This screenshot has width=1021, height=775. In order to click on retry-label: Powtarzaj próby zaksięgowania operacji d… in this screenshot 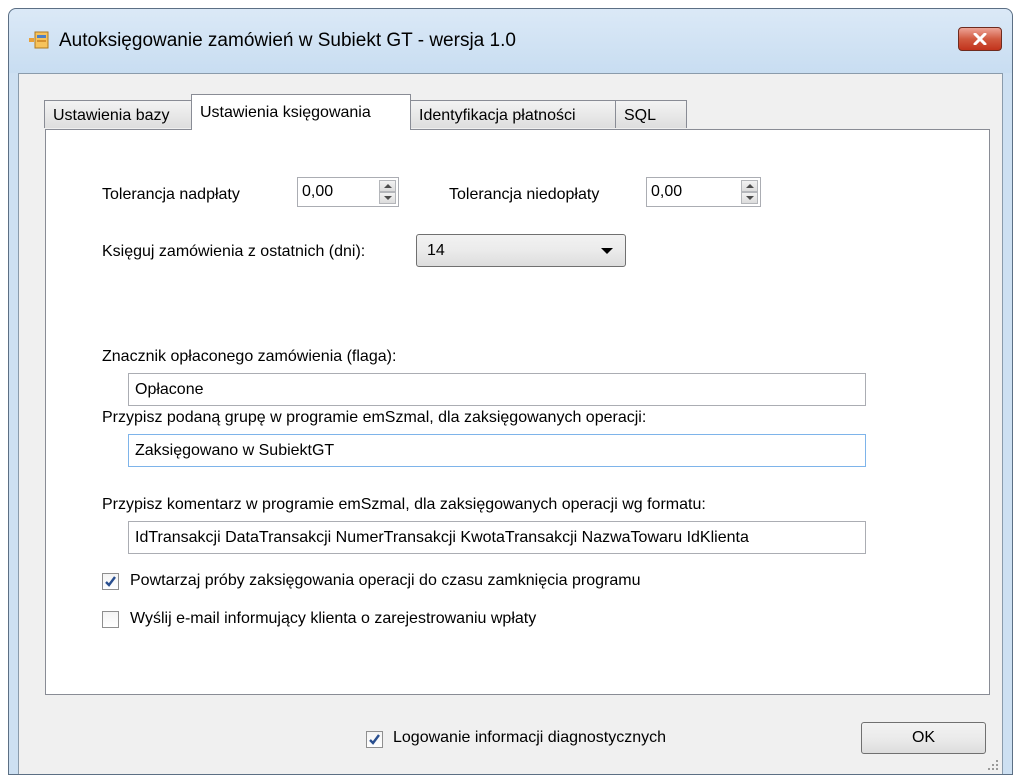, I will do `click(385, 580)`.